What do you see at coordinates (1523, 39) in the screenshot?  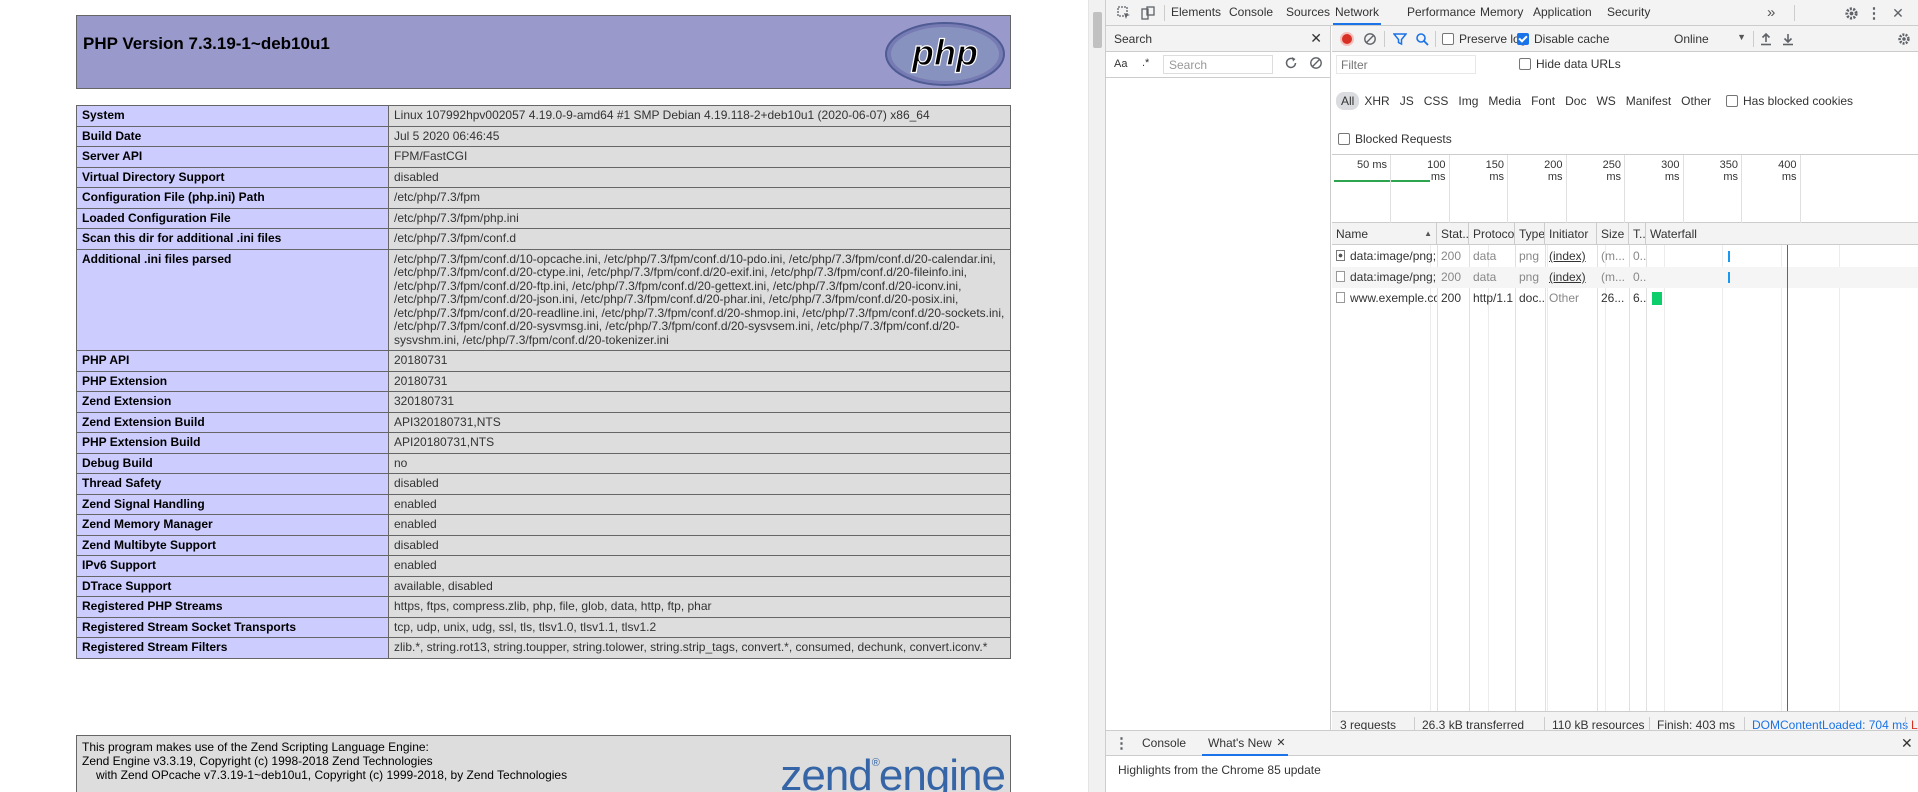 I see `disable-cache-box` at bounding box center [1523, 39].